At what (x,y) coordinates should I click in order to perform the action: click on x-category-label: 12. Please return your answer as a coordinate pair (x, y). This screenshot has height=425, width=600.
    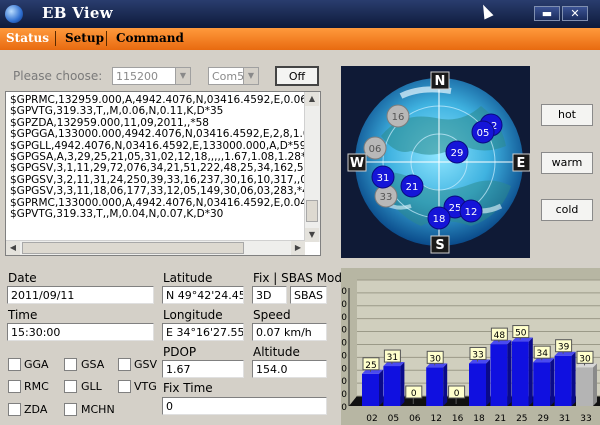
    Looking at the image, I should click on (435, 419).